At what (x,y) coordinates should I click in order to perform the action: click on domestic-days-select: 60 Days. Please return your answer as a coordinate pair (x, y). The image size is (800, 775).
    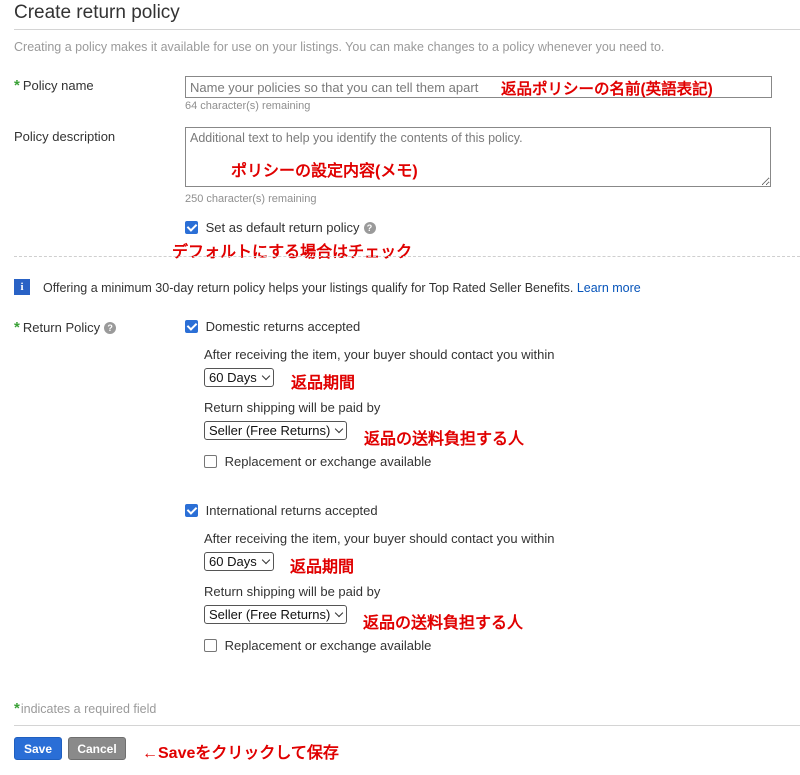
    Looking at the image, I should click on (239, 377).